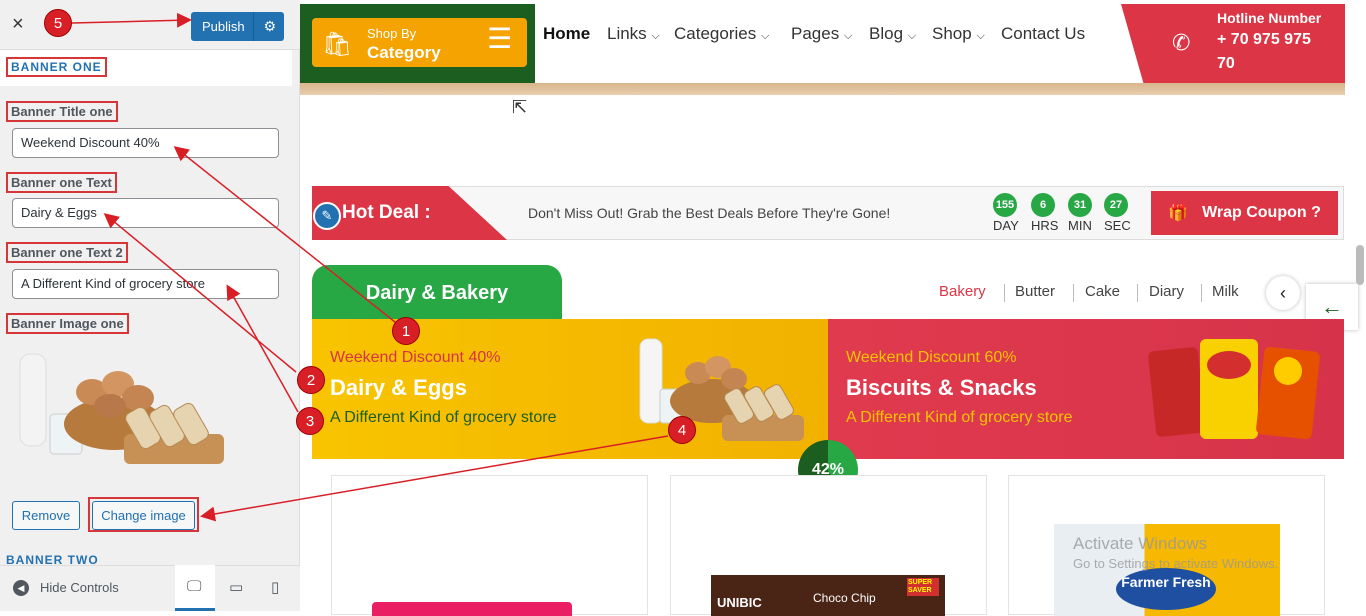 The image size is (1366, 616). What do you see at coordinates (1261, 212) in the screenshot?
I see `wrap-coupon-label: Wrap Coupon ?` at bounding box center [1261, 212].